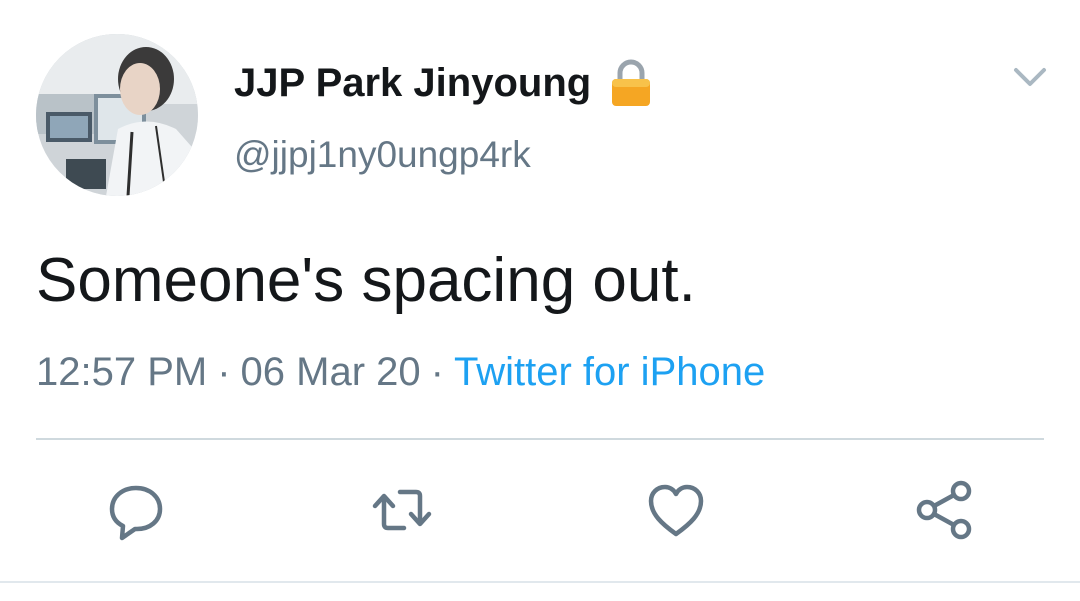 This screenshot has height=601, width=1080. I want to click on reply-button, so click(136, 510).